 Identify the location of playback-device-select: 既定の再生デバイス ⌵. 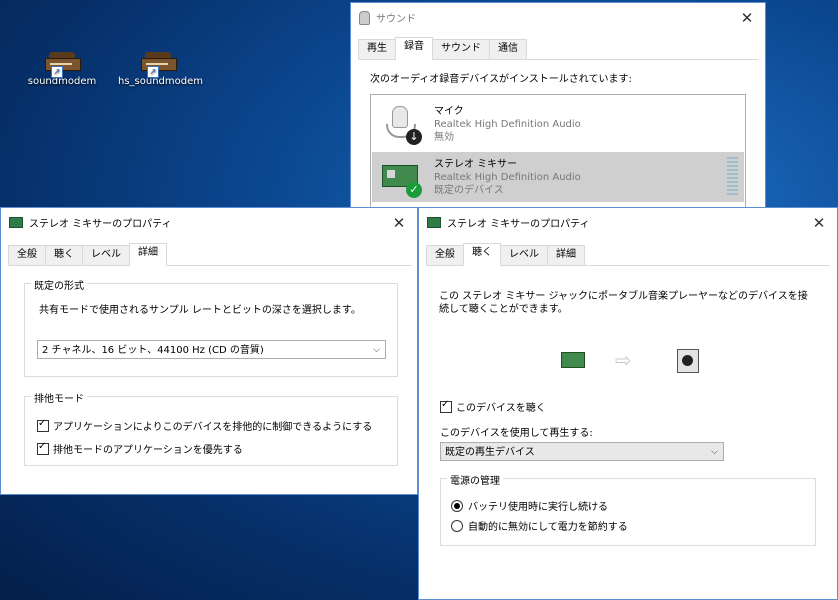
(582, 451).